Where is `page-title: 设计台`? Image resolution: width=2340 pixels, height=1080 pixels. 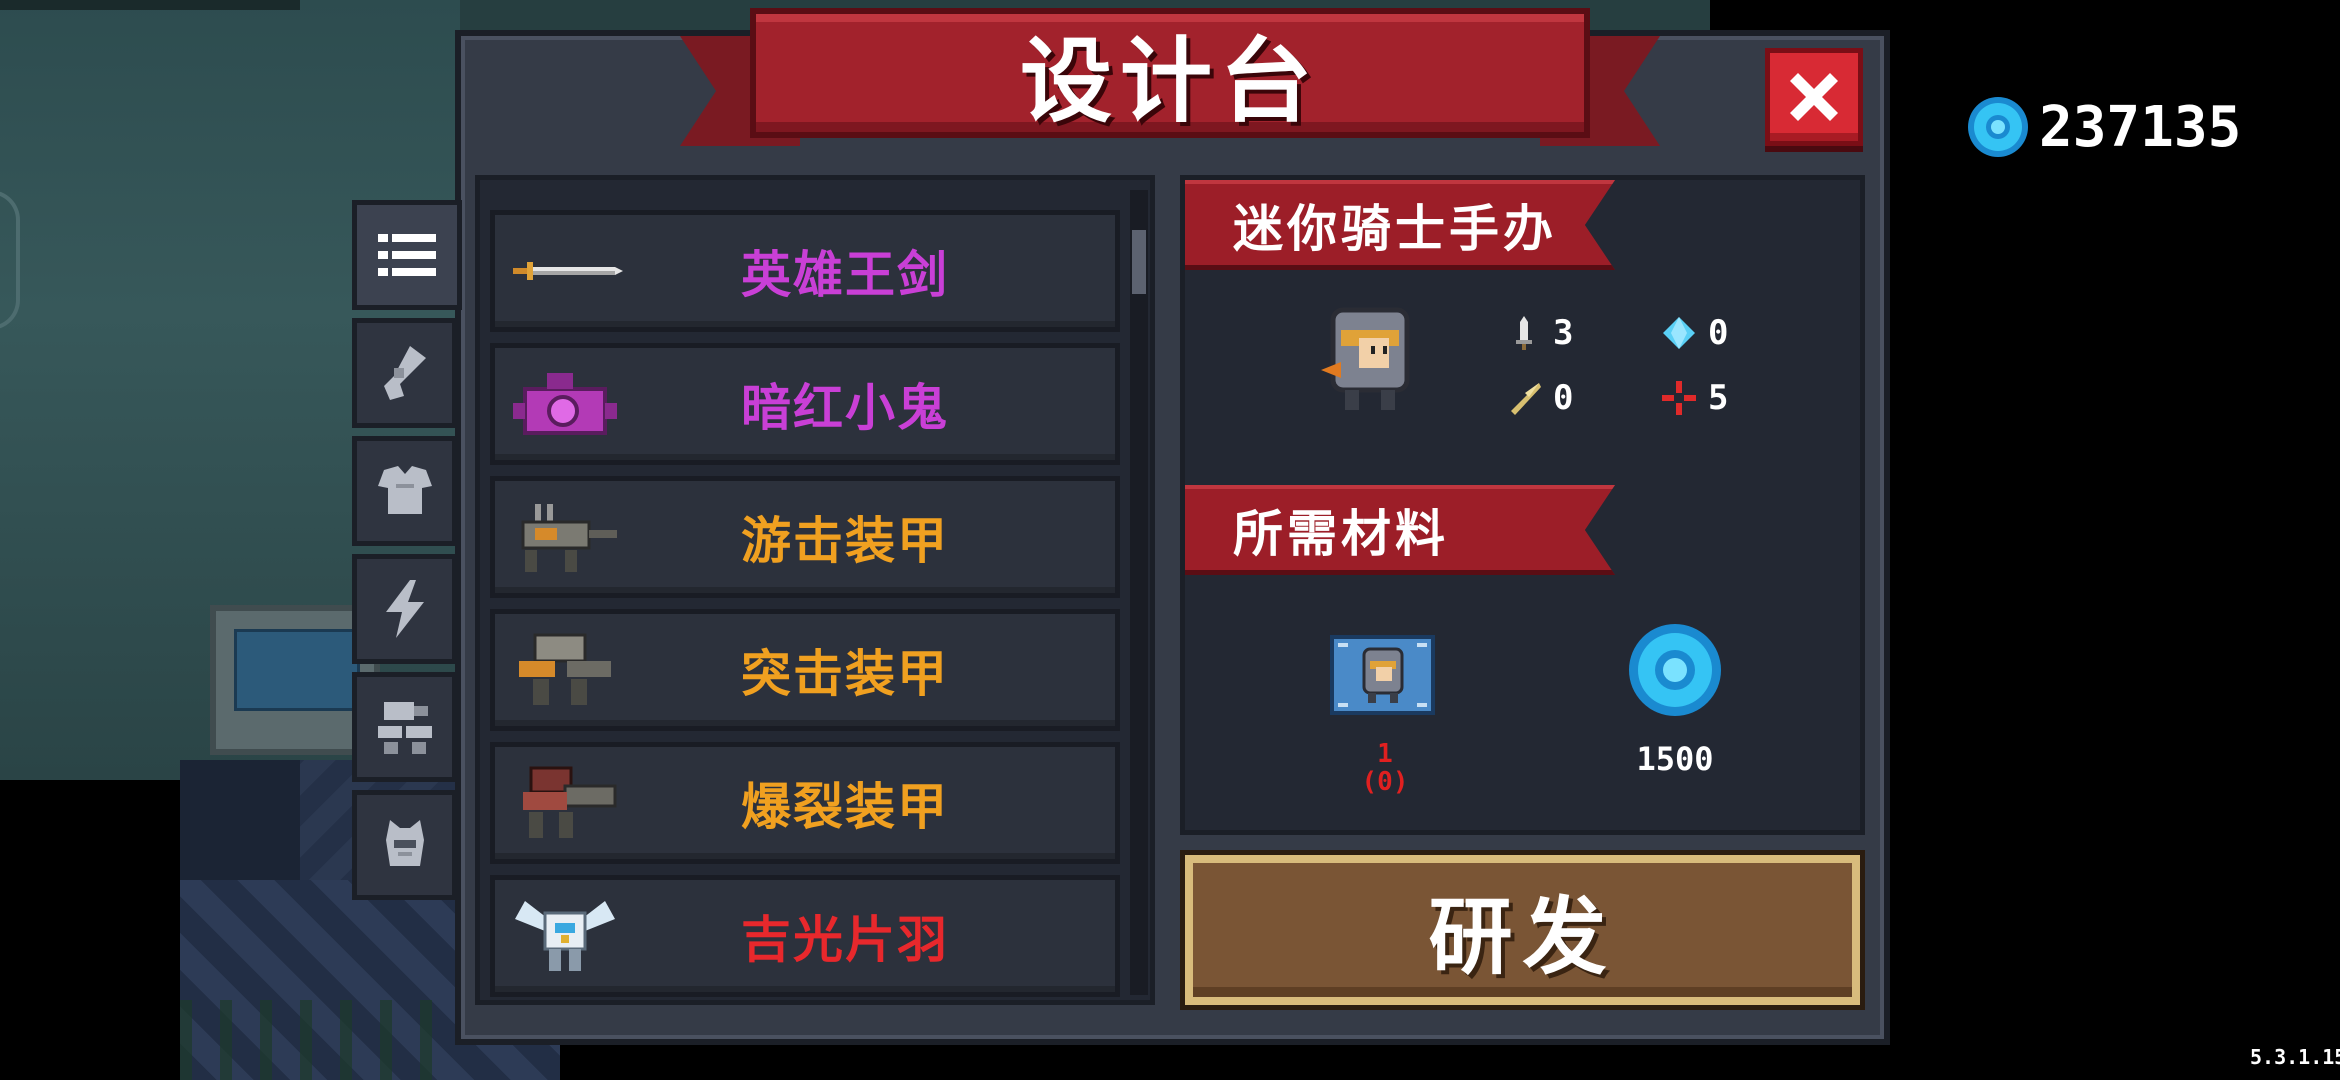 page-title: 设计台 is located at coordinates (1169, 81).